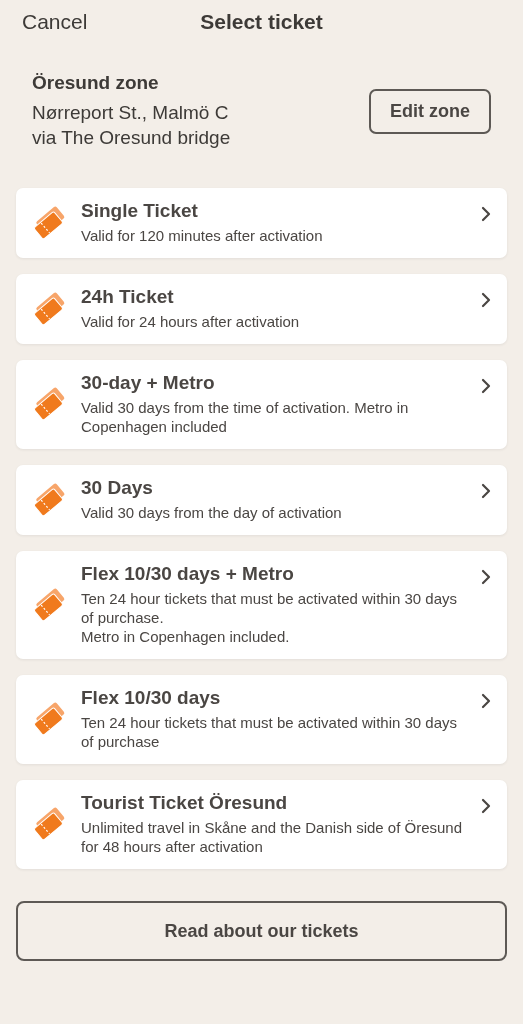 This screenshot has height=1024, width=523. What do you see at coordinates (191, 321) in the screenshot?
I see `ticket-description: Valid for 24 hours after activation` at bounding box center [191, 321].